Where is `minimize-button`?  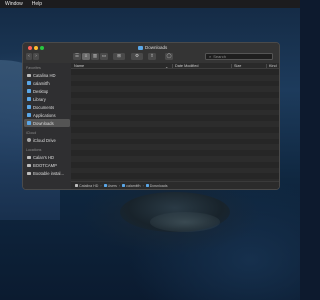 minimize-button is located at coordinates (36, 48).